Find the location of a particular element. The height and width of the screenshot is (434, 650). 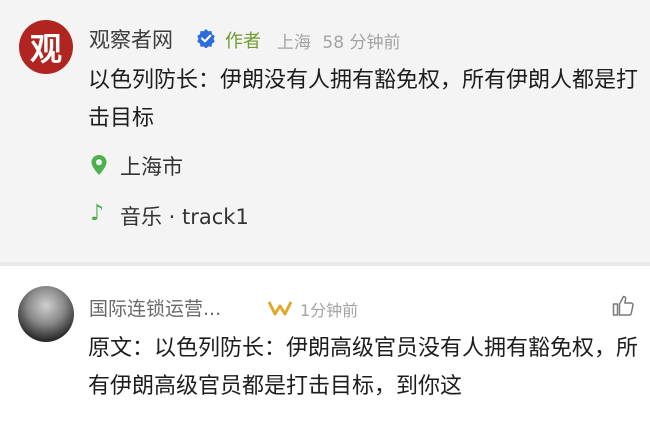

post-location-meta: 上海 is located at coordinates (294, 43).